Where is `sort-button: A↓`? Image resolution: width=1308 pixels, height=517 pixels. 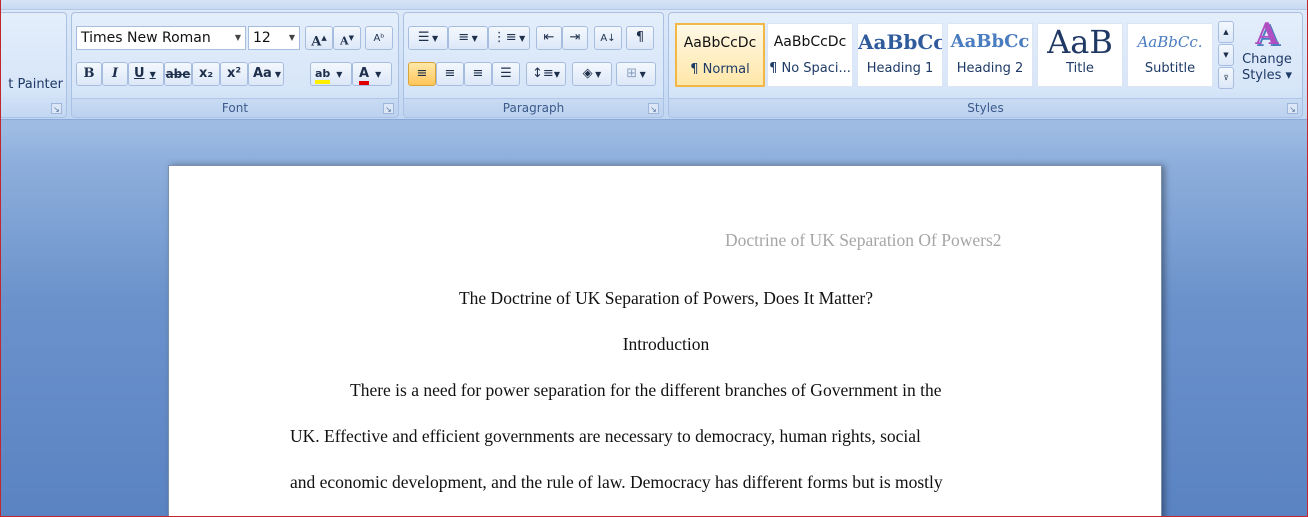 sort-button: A↓ is located at coordinates (608, 38).